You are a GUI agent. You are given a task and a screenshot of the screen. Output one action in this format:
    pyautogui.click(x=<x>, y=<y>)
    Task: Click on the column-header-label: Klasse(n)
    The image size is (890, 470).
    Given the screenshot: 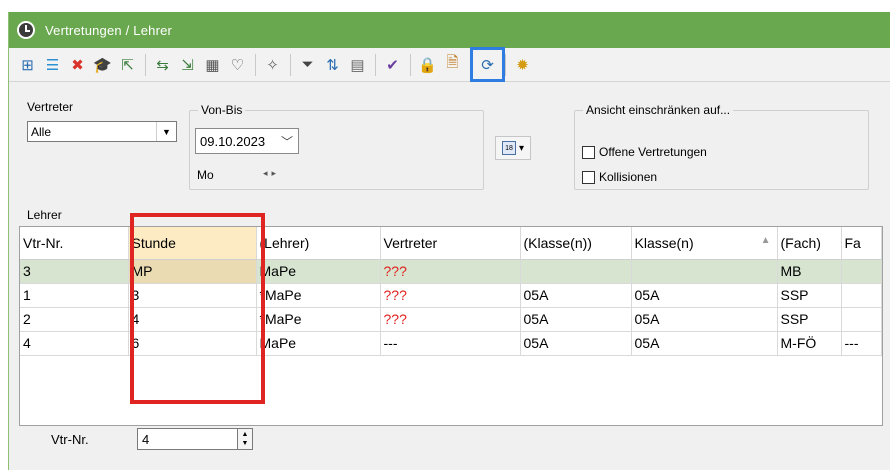 What is the action you would take?
    pyautogui.click(x=664, y=242)
    